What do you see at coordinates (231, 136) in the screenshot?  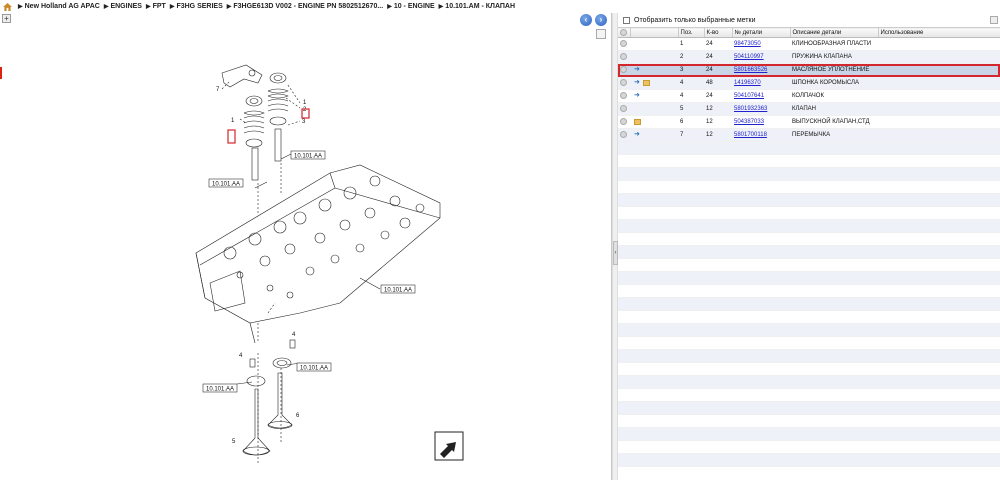 I see `highlight-box` at bounding box center [231, 136].